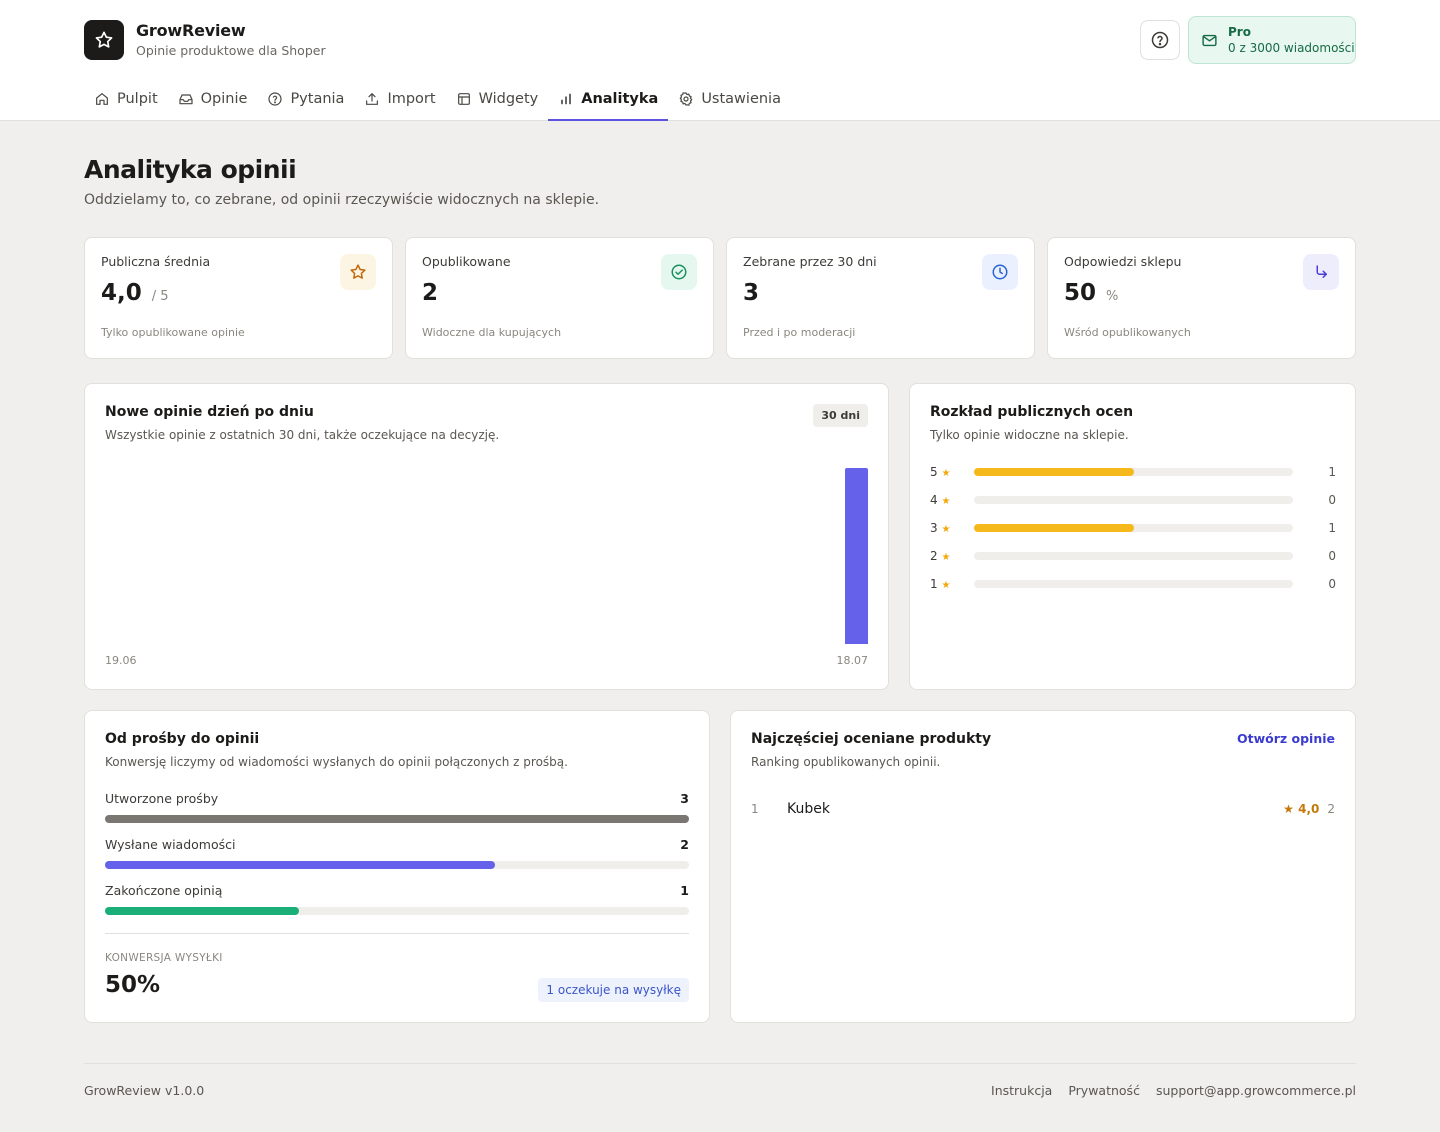  What do you see at coordinates (1029, 435) in the screenshot?
I see `card-subtitle: Tylko opinie widoczne na sklepie.` at bounding box center [1029, 435].